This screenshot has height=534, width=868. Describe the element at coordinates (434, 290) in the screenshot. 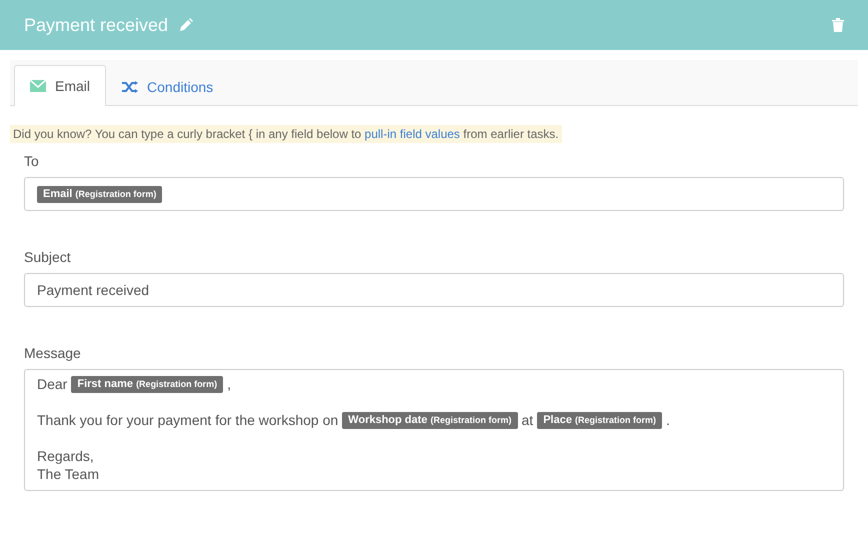

I see `subject-field: Payment received` at that location.